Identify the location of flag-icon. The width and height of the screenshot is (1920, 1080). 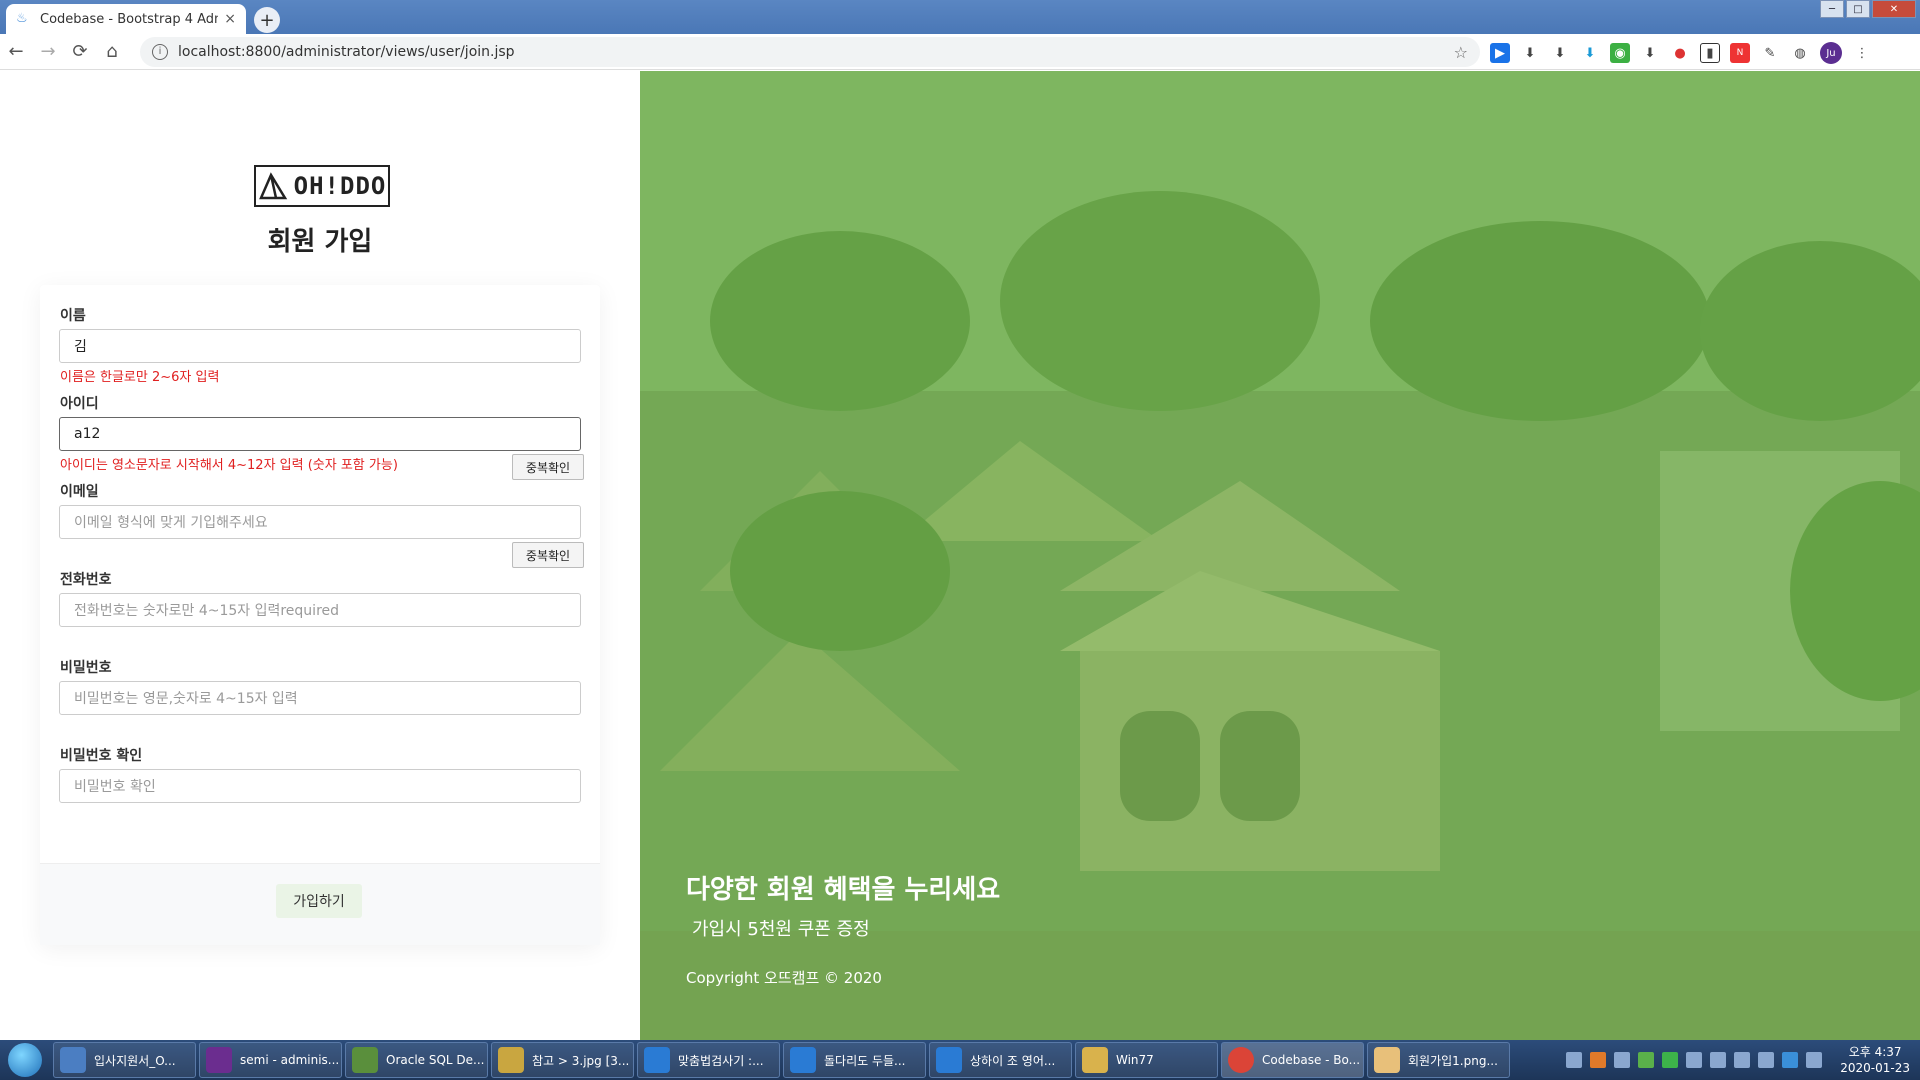
(1694, 1060).